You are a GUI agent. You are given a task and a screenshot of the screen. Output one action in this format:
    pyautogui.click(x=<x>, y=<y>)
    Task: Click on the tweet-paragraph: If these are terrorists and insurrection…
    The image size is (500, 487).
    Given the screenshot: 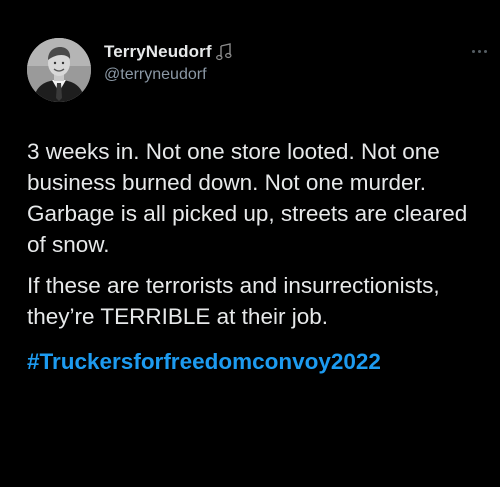 What is the action you would take?
    pyautogui.click(x=233, y=301)
    